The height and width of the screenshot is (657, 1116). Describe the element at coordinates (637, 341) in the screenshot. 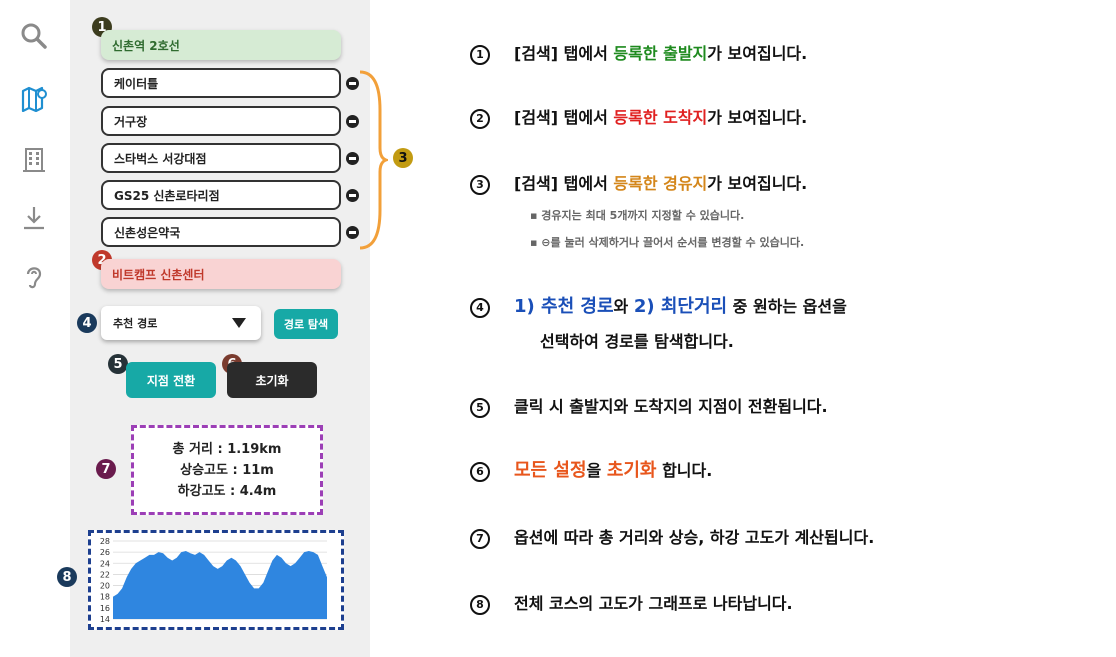

I see `desc-4-line-2: 선택하여 경로를 탐색합니다.` at that location.